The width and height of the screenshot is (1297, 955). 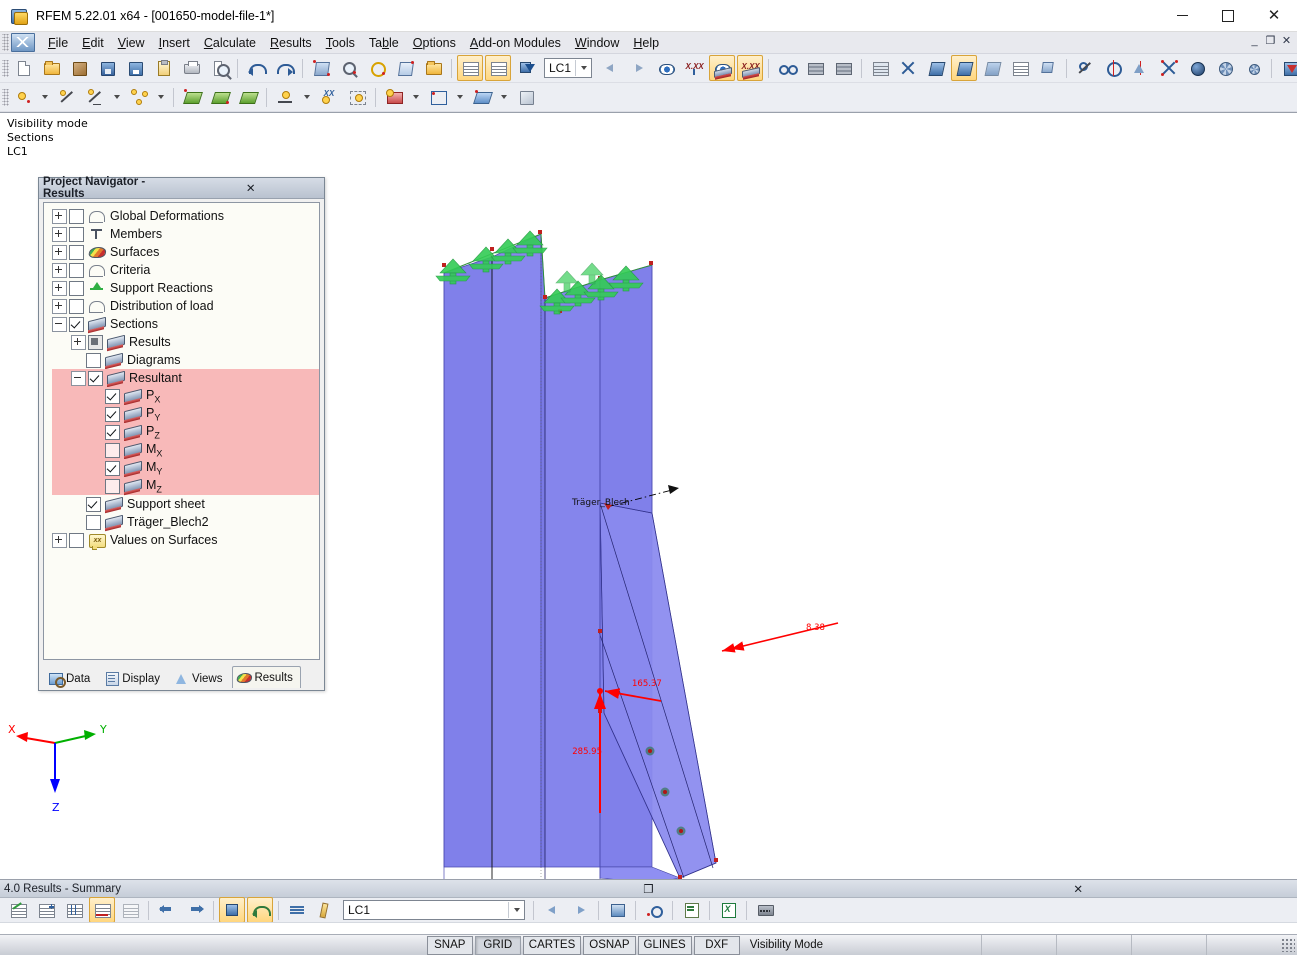 I want to click on tree-item-p-z: PZ, so click(x=185, y=432).